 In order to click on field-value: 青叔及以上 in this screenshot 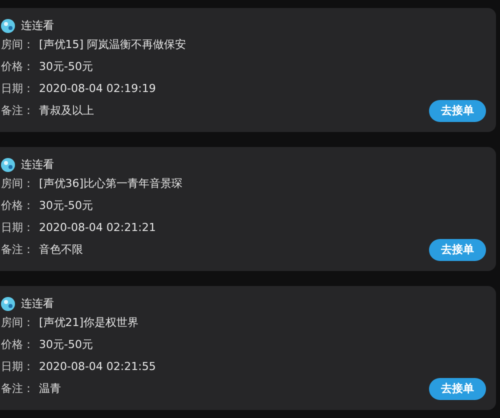, I will do `click(66, 110)`.